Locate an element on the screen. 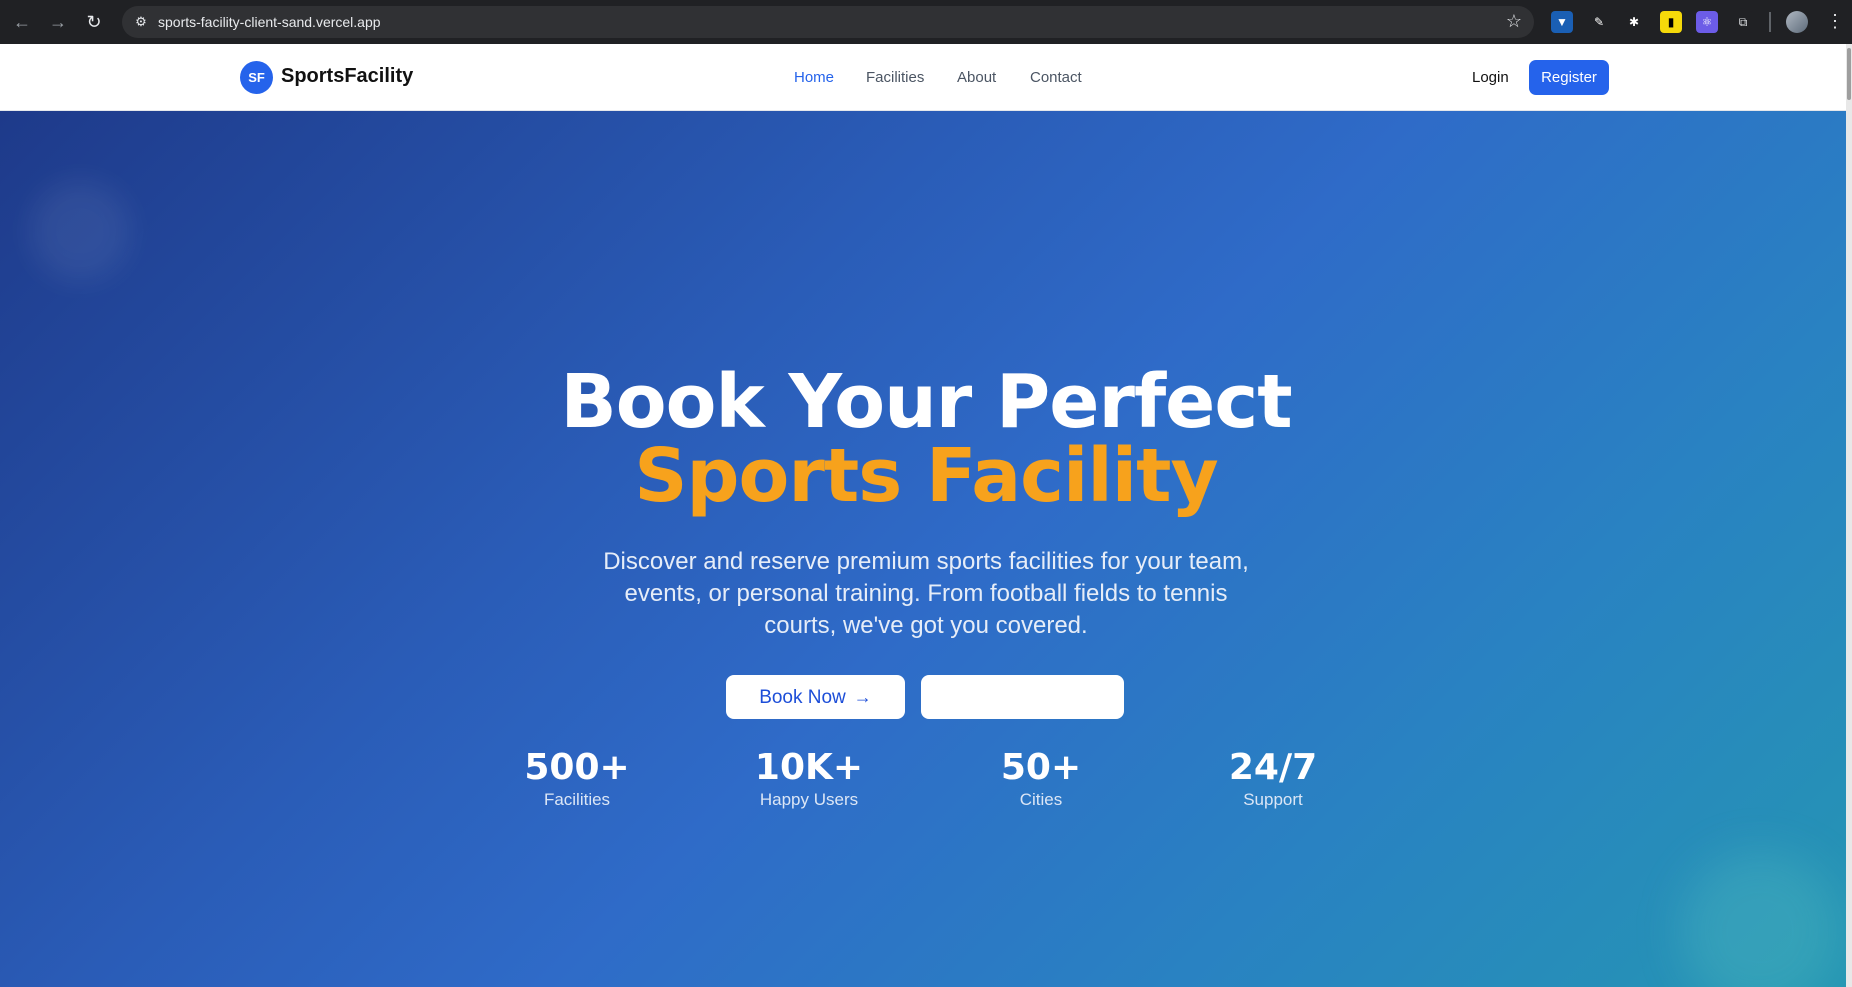 This screenshot has width=1852, height=987. nav-home: Home is located at coordinates (814, 77).